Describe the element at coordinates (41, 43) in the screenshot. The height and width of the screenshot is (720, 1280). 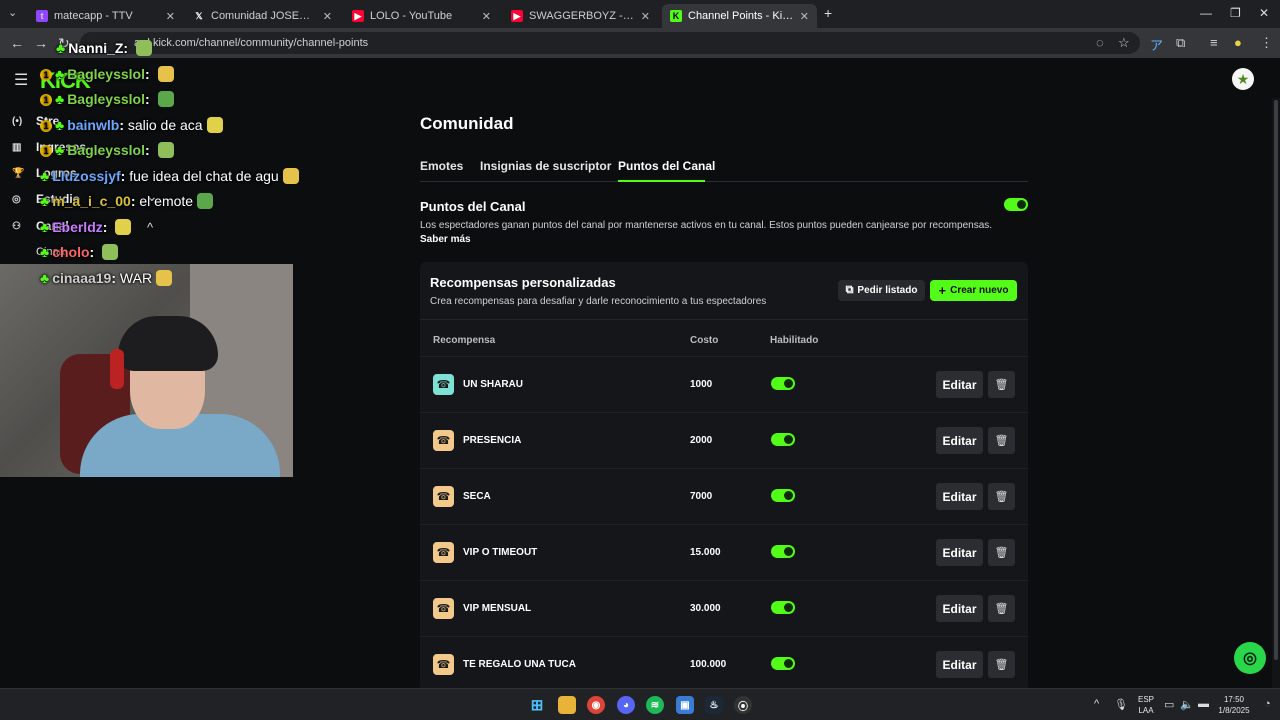
I see `forward-icon: →` at that location.